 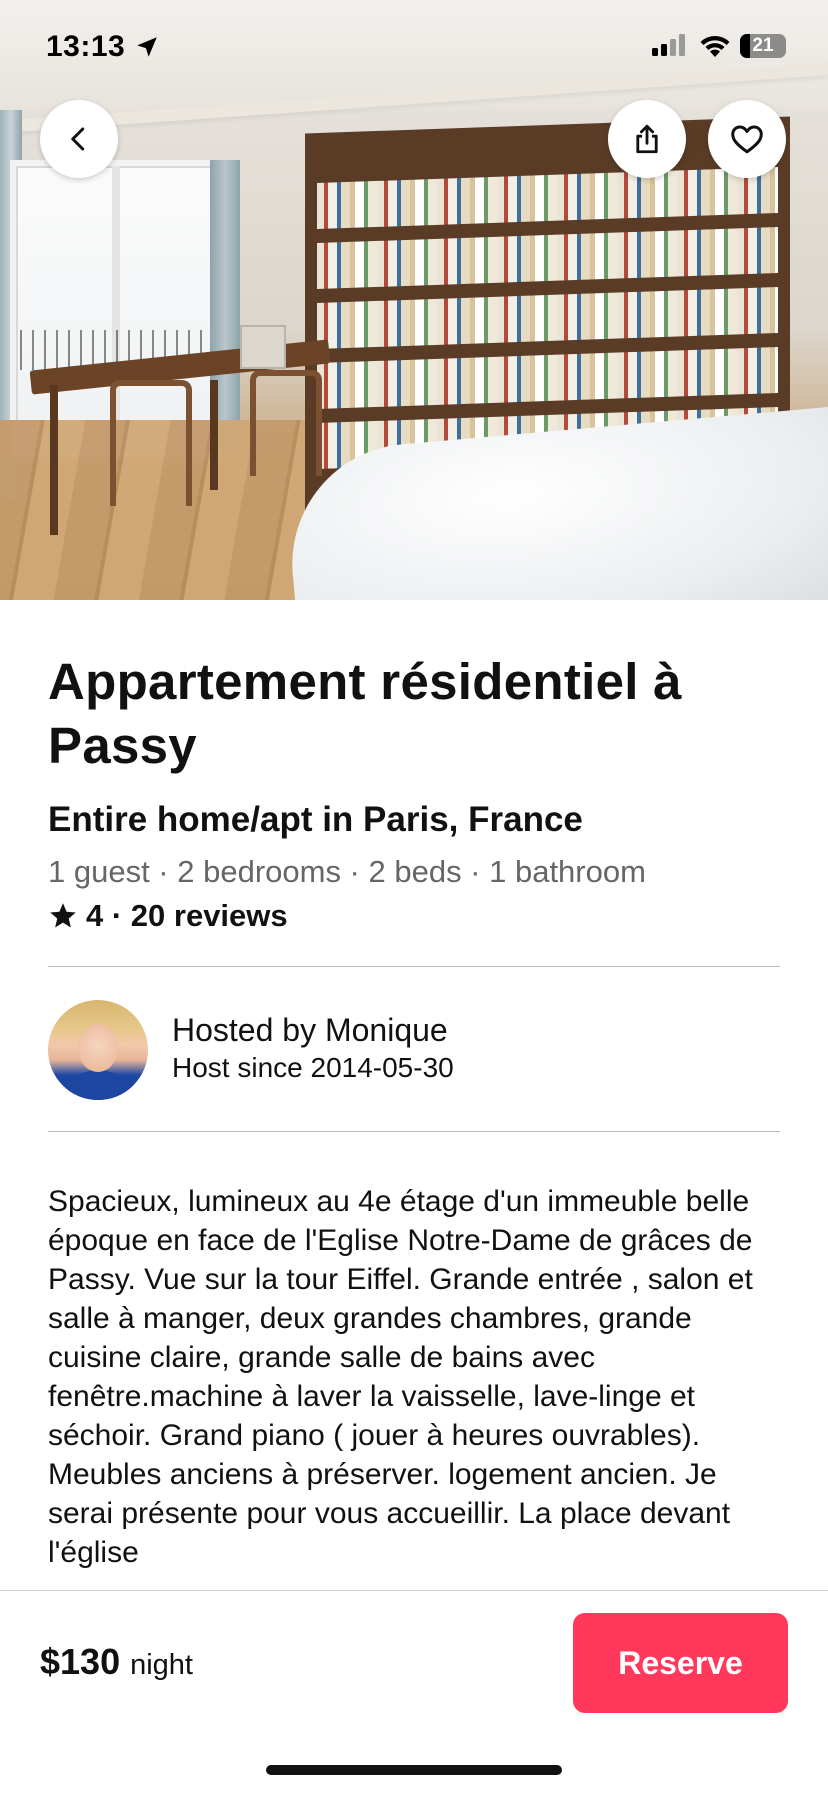 What do you see at coordinates (98, 1085) in the screenshot?
I see `avatar-shirt` at bounding box center [98, 1085].